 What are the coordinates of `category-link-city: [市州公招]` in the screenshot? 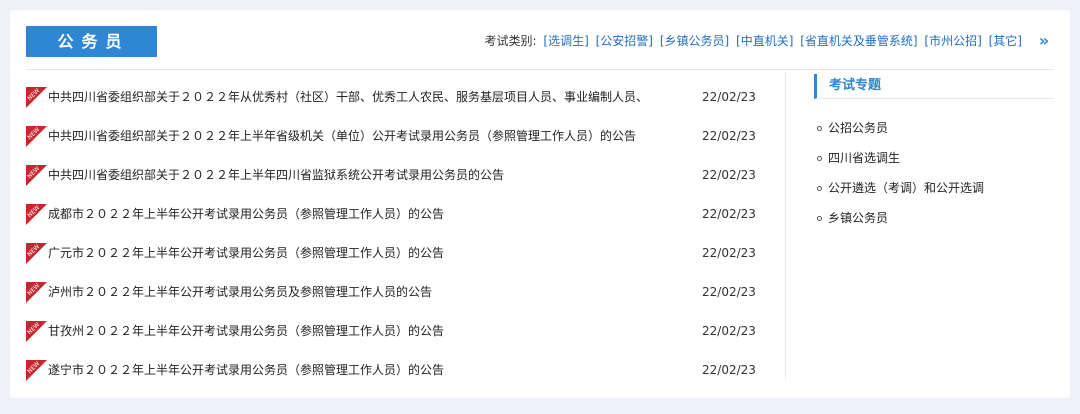 It's located at (952, 41).